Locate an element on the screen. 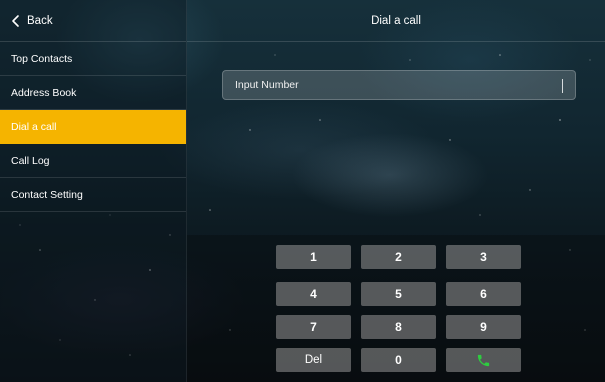 The image size is (605, 382). key-label: 5 is located at coordinates (398, 294).